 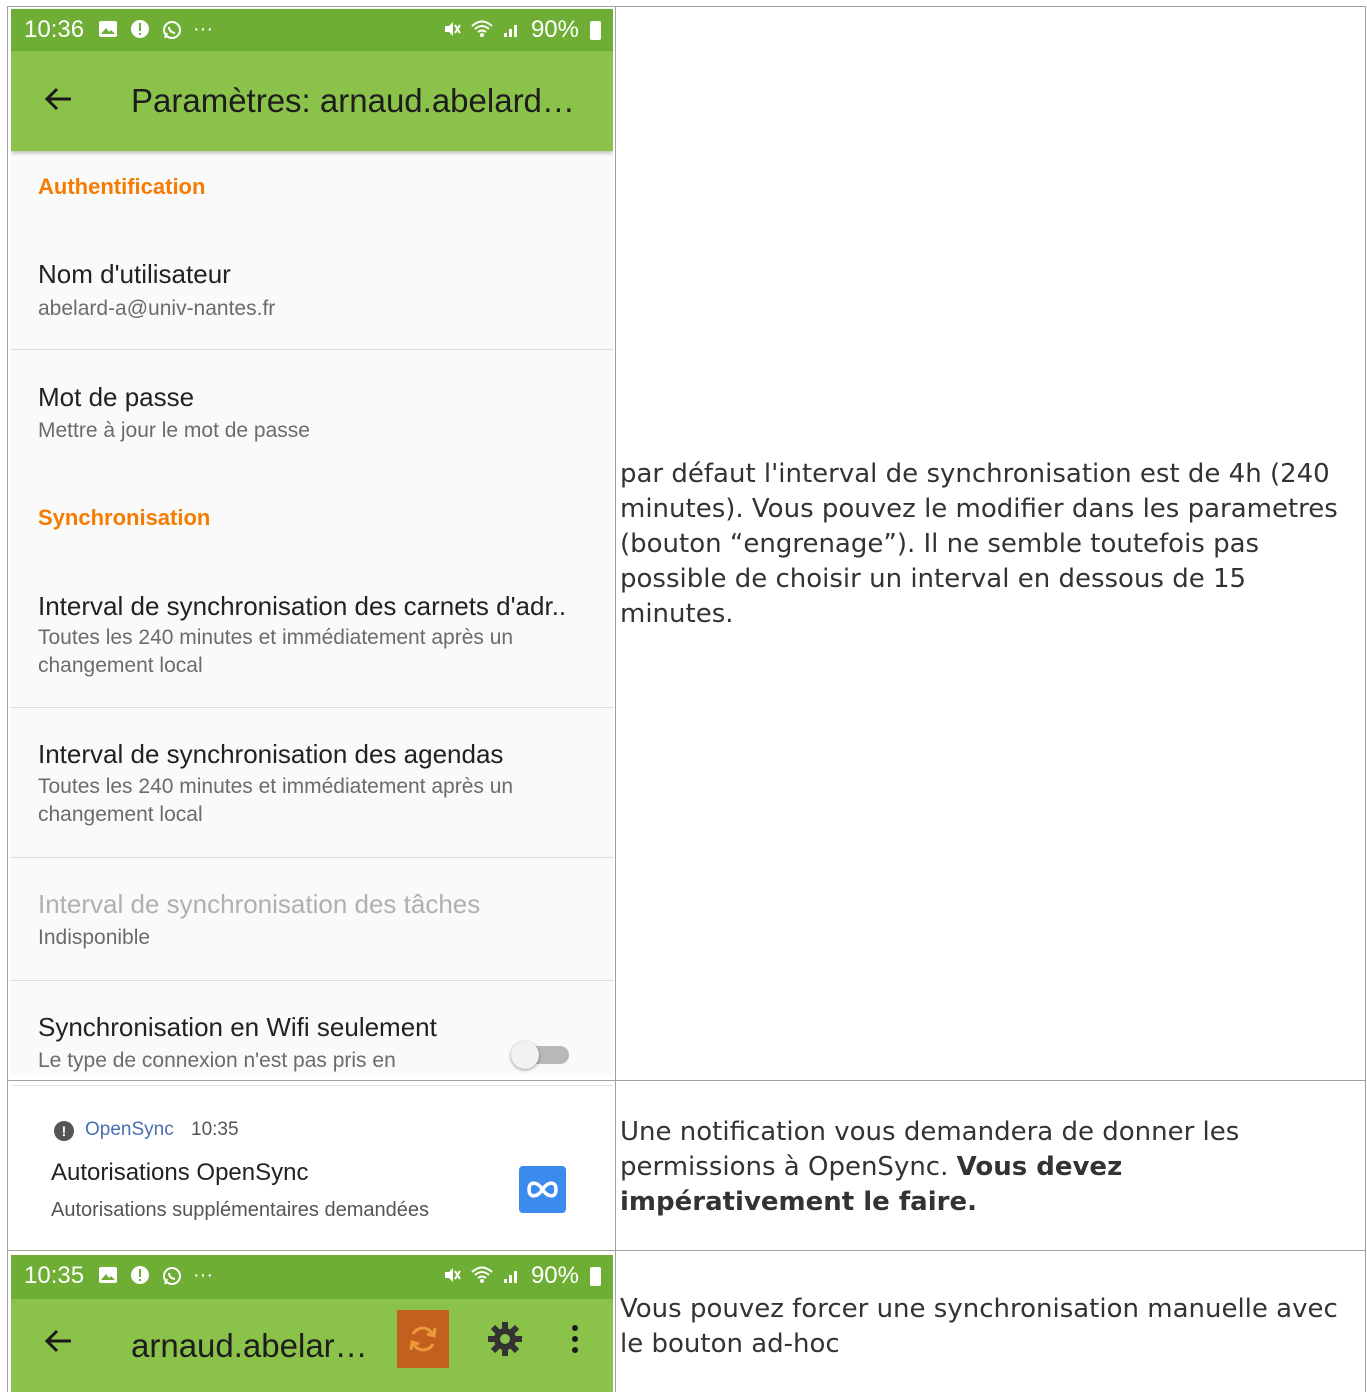 What do you see at coordinates (237, 1027) in the screenshot?
I see `pref-title: Synchronisation en Wifi seulement` at bounding box center [237, 1027].